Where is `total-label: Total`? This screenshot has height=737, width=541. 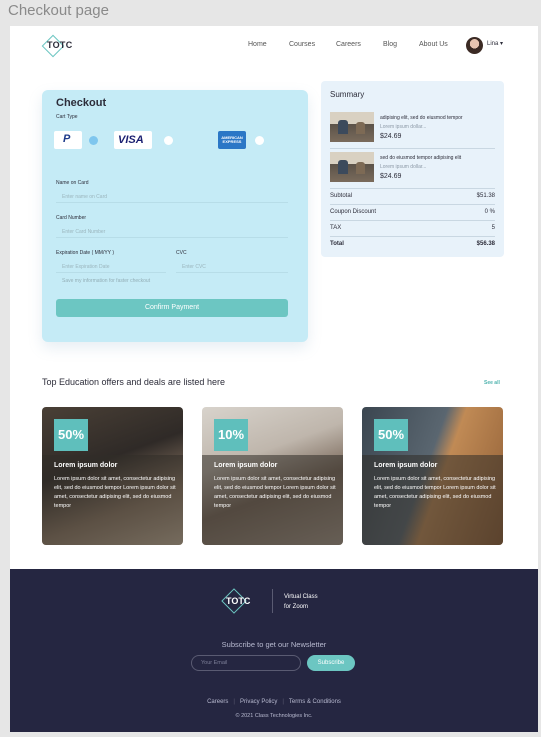 total-label: Total is located at coordinates (337, 244).